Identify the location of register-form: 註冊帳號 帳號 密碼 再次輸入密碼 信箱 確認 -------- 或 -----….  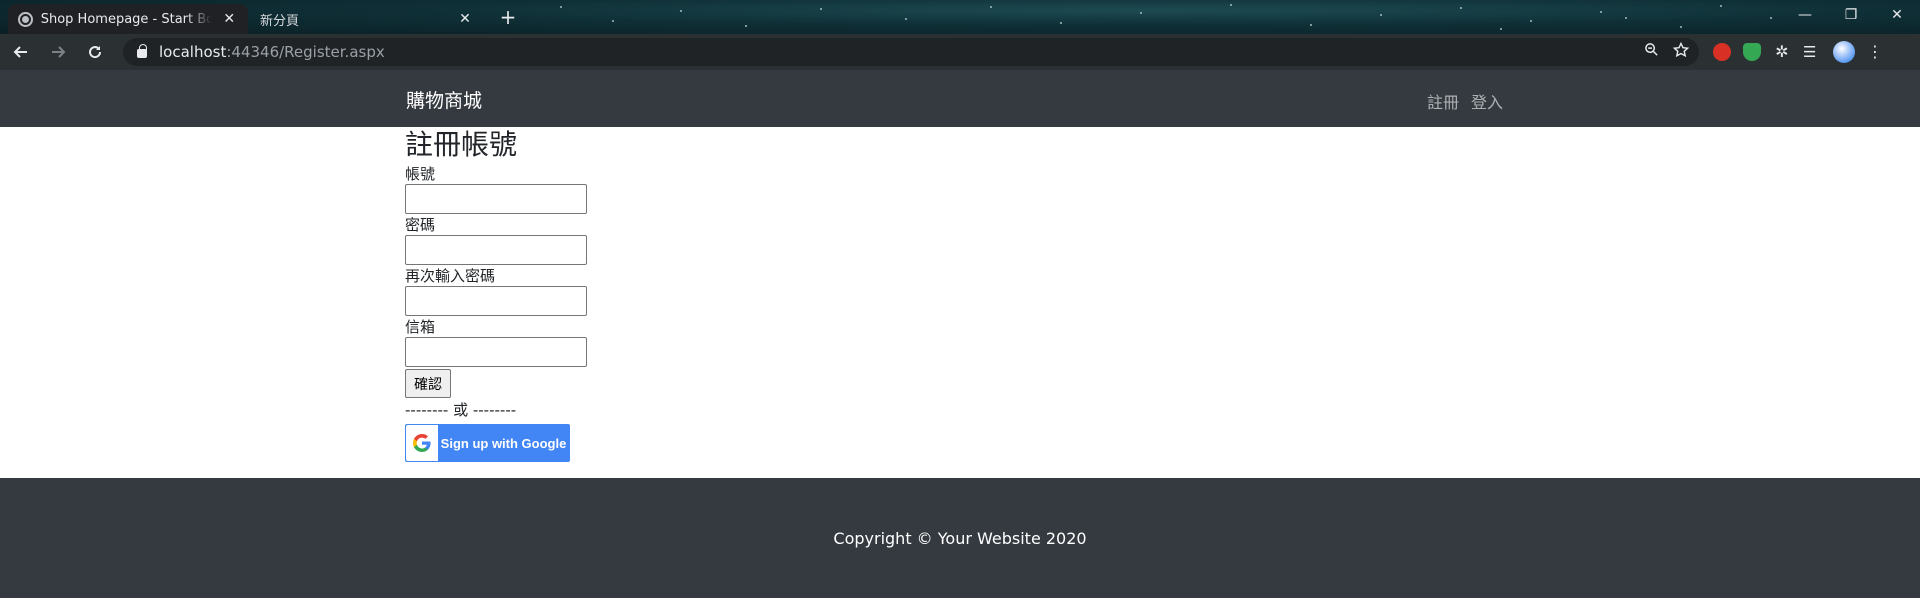
(496, 294).